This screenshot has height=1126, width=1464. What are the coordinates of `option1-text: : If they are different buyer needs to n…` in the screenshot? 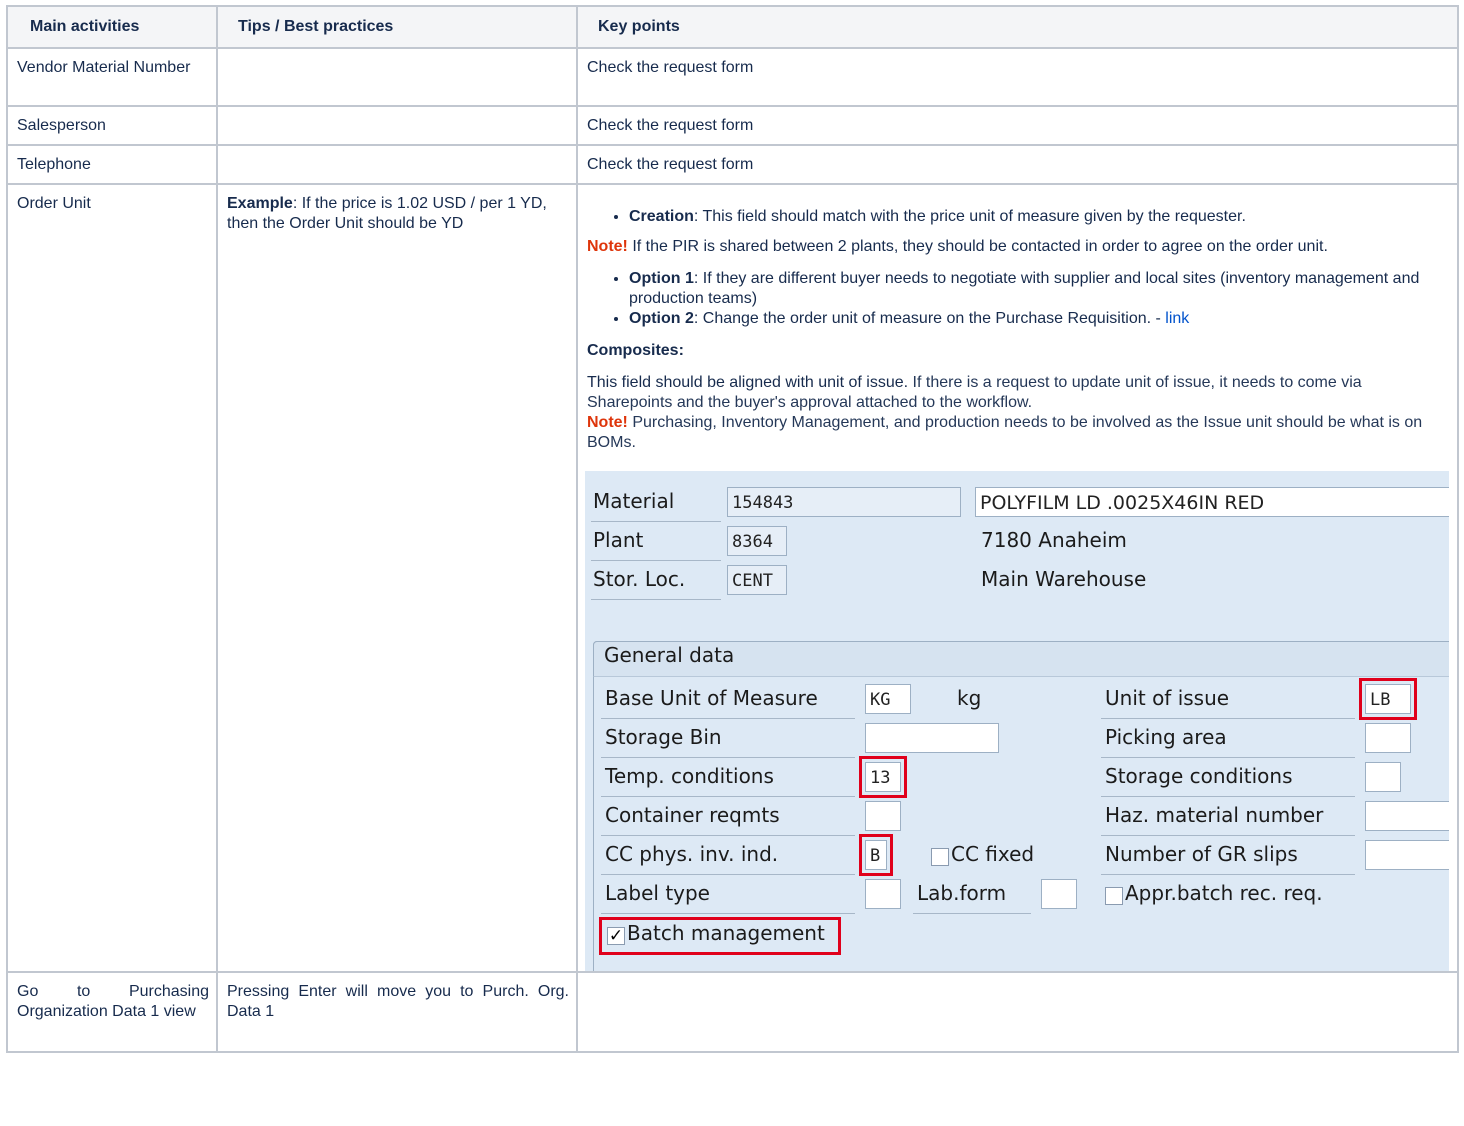 It's located at (1024, 288).